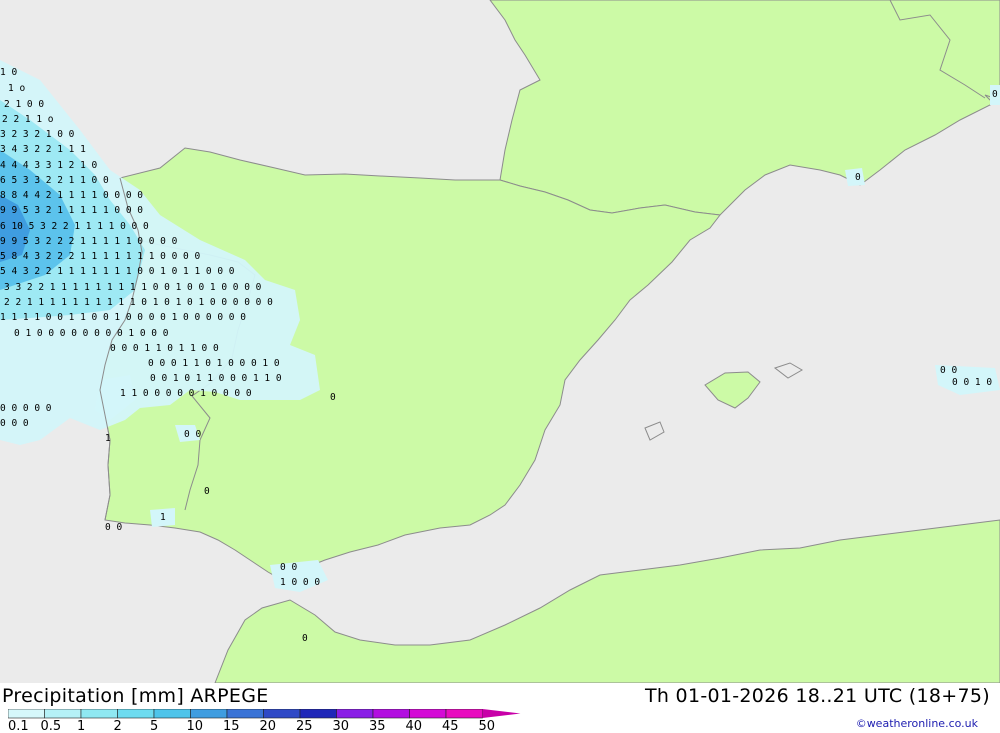 The width and height of the screenshot is (1000, 733). I want to click on legend-label: 30, so click(341, 726).